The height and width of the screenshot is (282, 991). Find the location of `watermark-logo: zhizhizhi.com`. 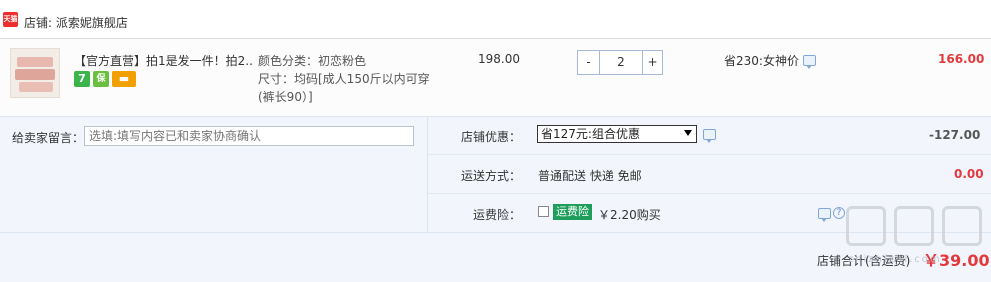

watermark-logo: zhizhizhi.com is located at coordinates (915, 236).